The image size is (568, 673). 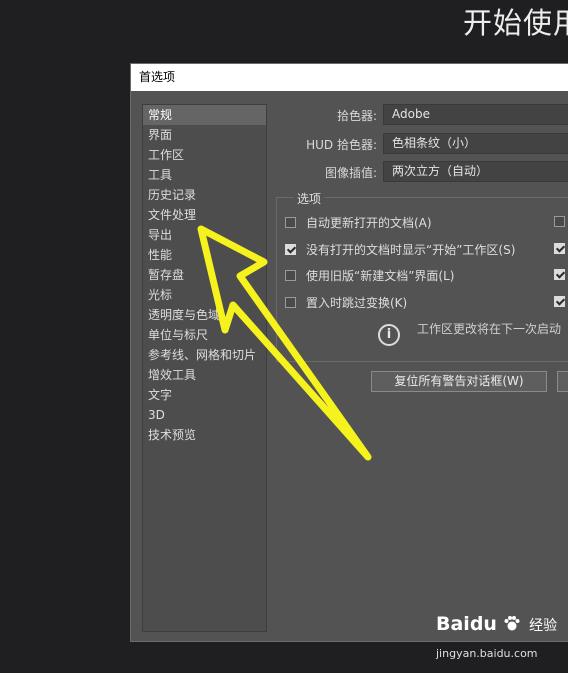 I want to click on arrow-annotation, so click(x=284, y=343).